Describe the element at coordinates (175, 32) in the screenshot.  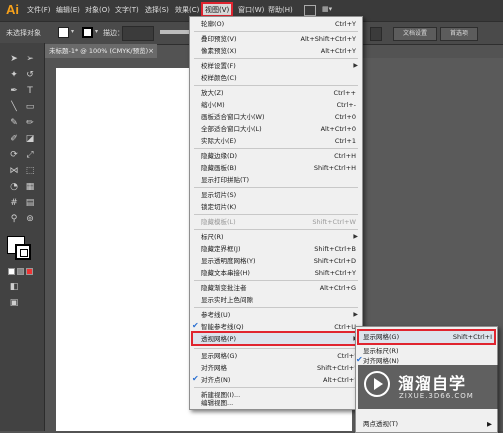
I see `stroke-profile` at that location.